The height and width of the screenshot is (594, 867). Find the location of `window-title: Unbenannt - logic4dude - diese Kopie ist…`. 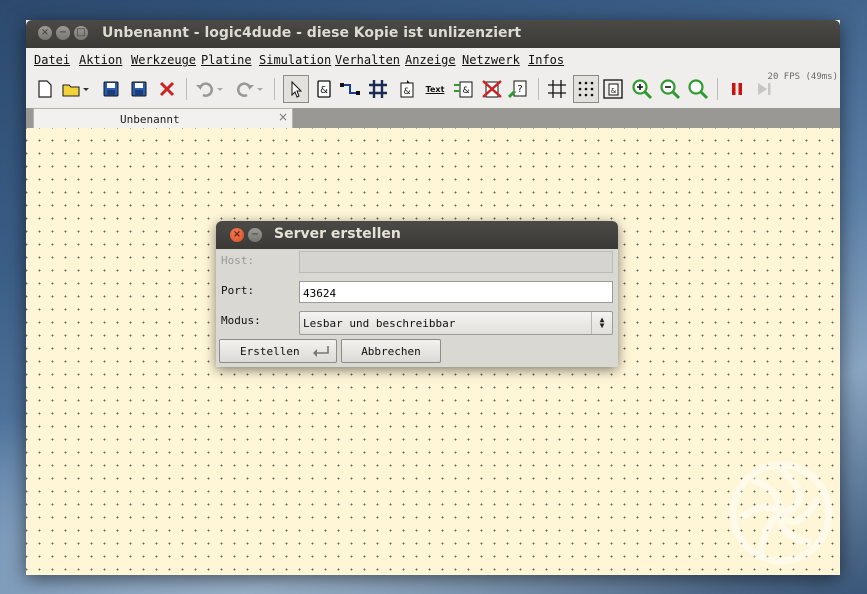

window-title: Unbenannt - logic4dude - diese Kopie ist… is located at coordinates (312, 33).